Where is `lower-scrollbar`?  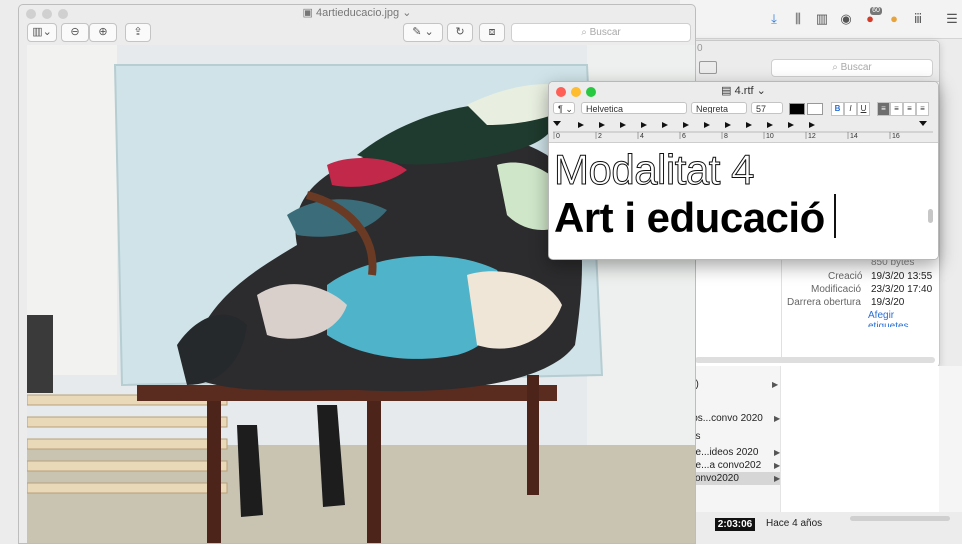
lower-scrollbar is located at coordinates (900, 518).